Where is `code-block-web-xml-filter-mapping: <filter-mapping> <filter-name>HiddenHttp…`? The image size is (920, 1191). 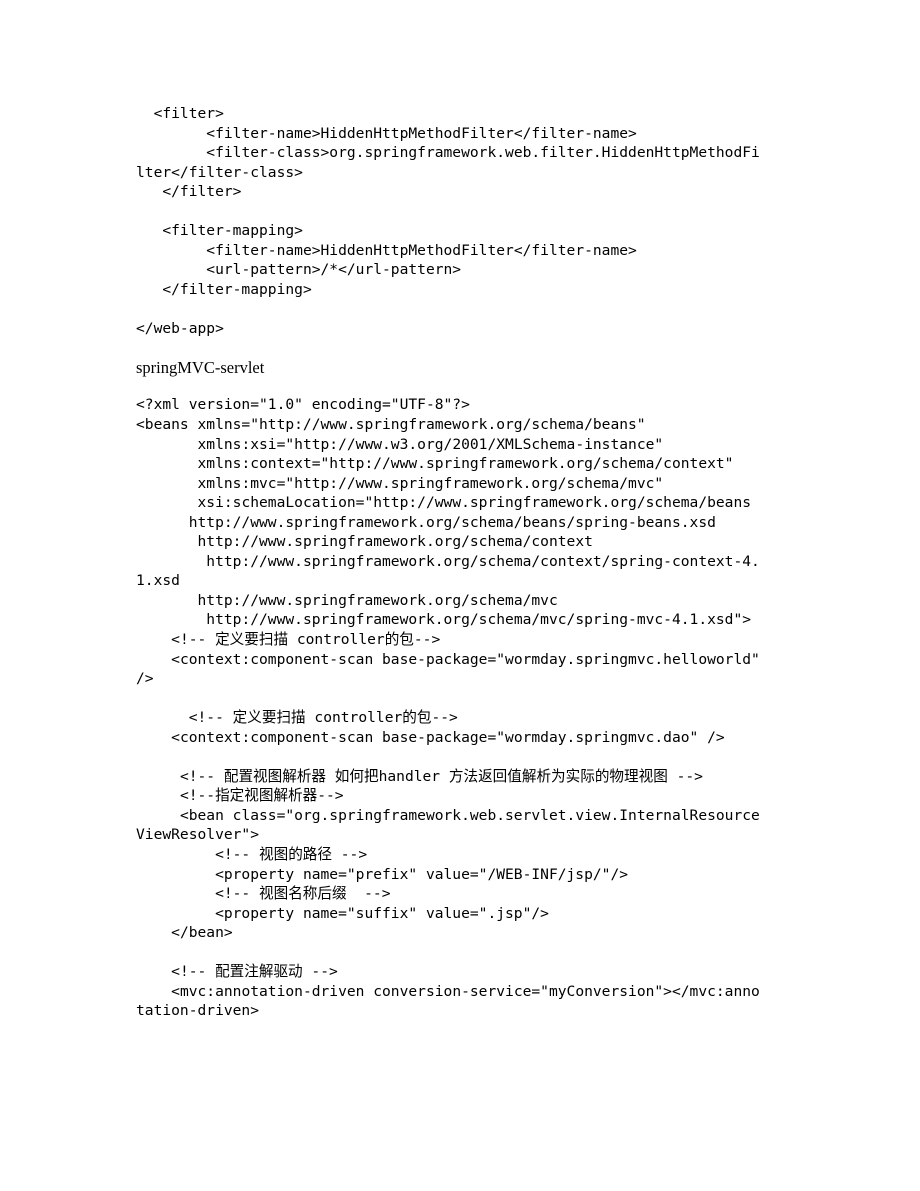
code-block-web-xml-filter-mapping: <filter-mapping> <filter-name>HiddenHttp… is located at coordinates (399, 260).